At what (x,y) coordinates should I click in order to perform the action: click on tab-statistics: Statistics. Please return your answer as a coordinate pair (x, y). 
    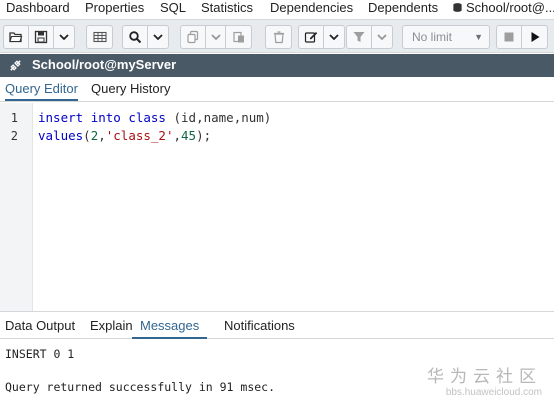
    Looking at the image, I should click on (227, 7).